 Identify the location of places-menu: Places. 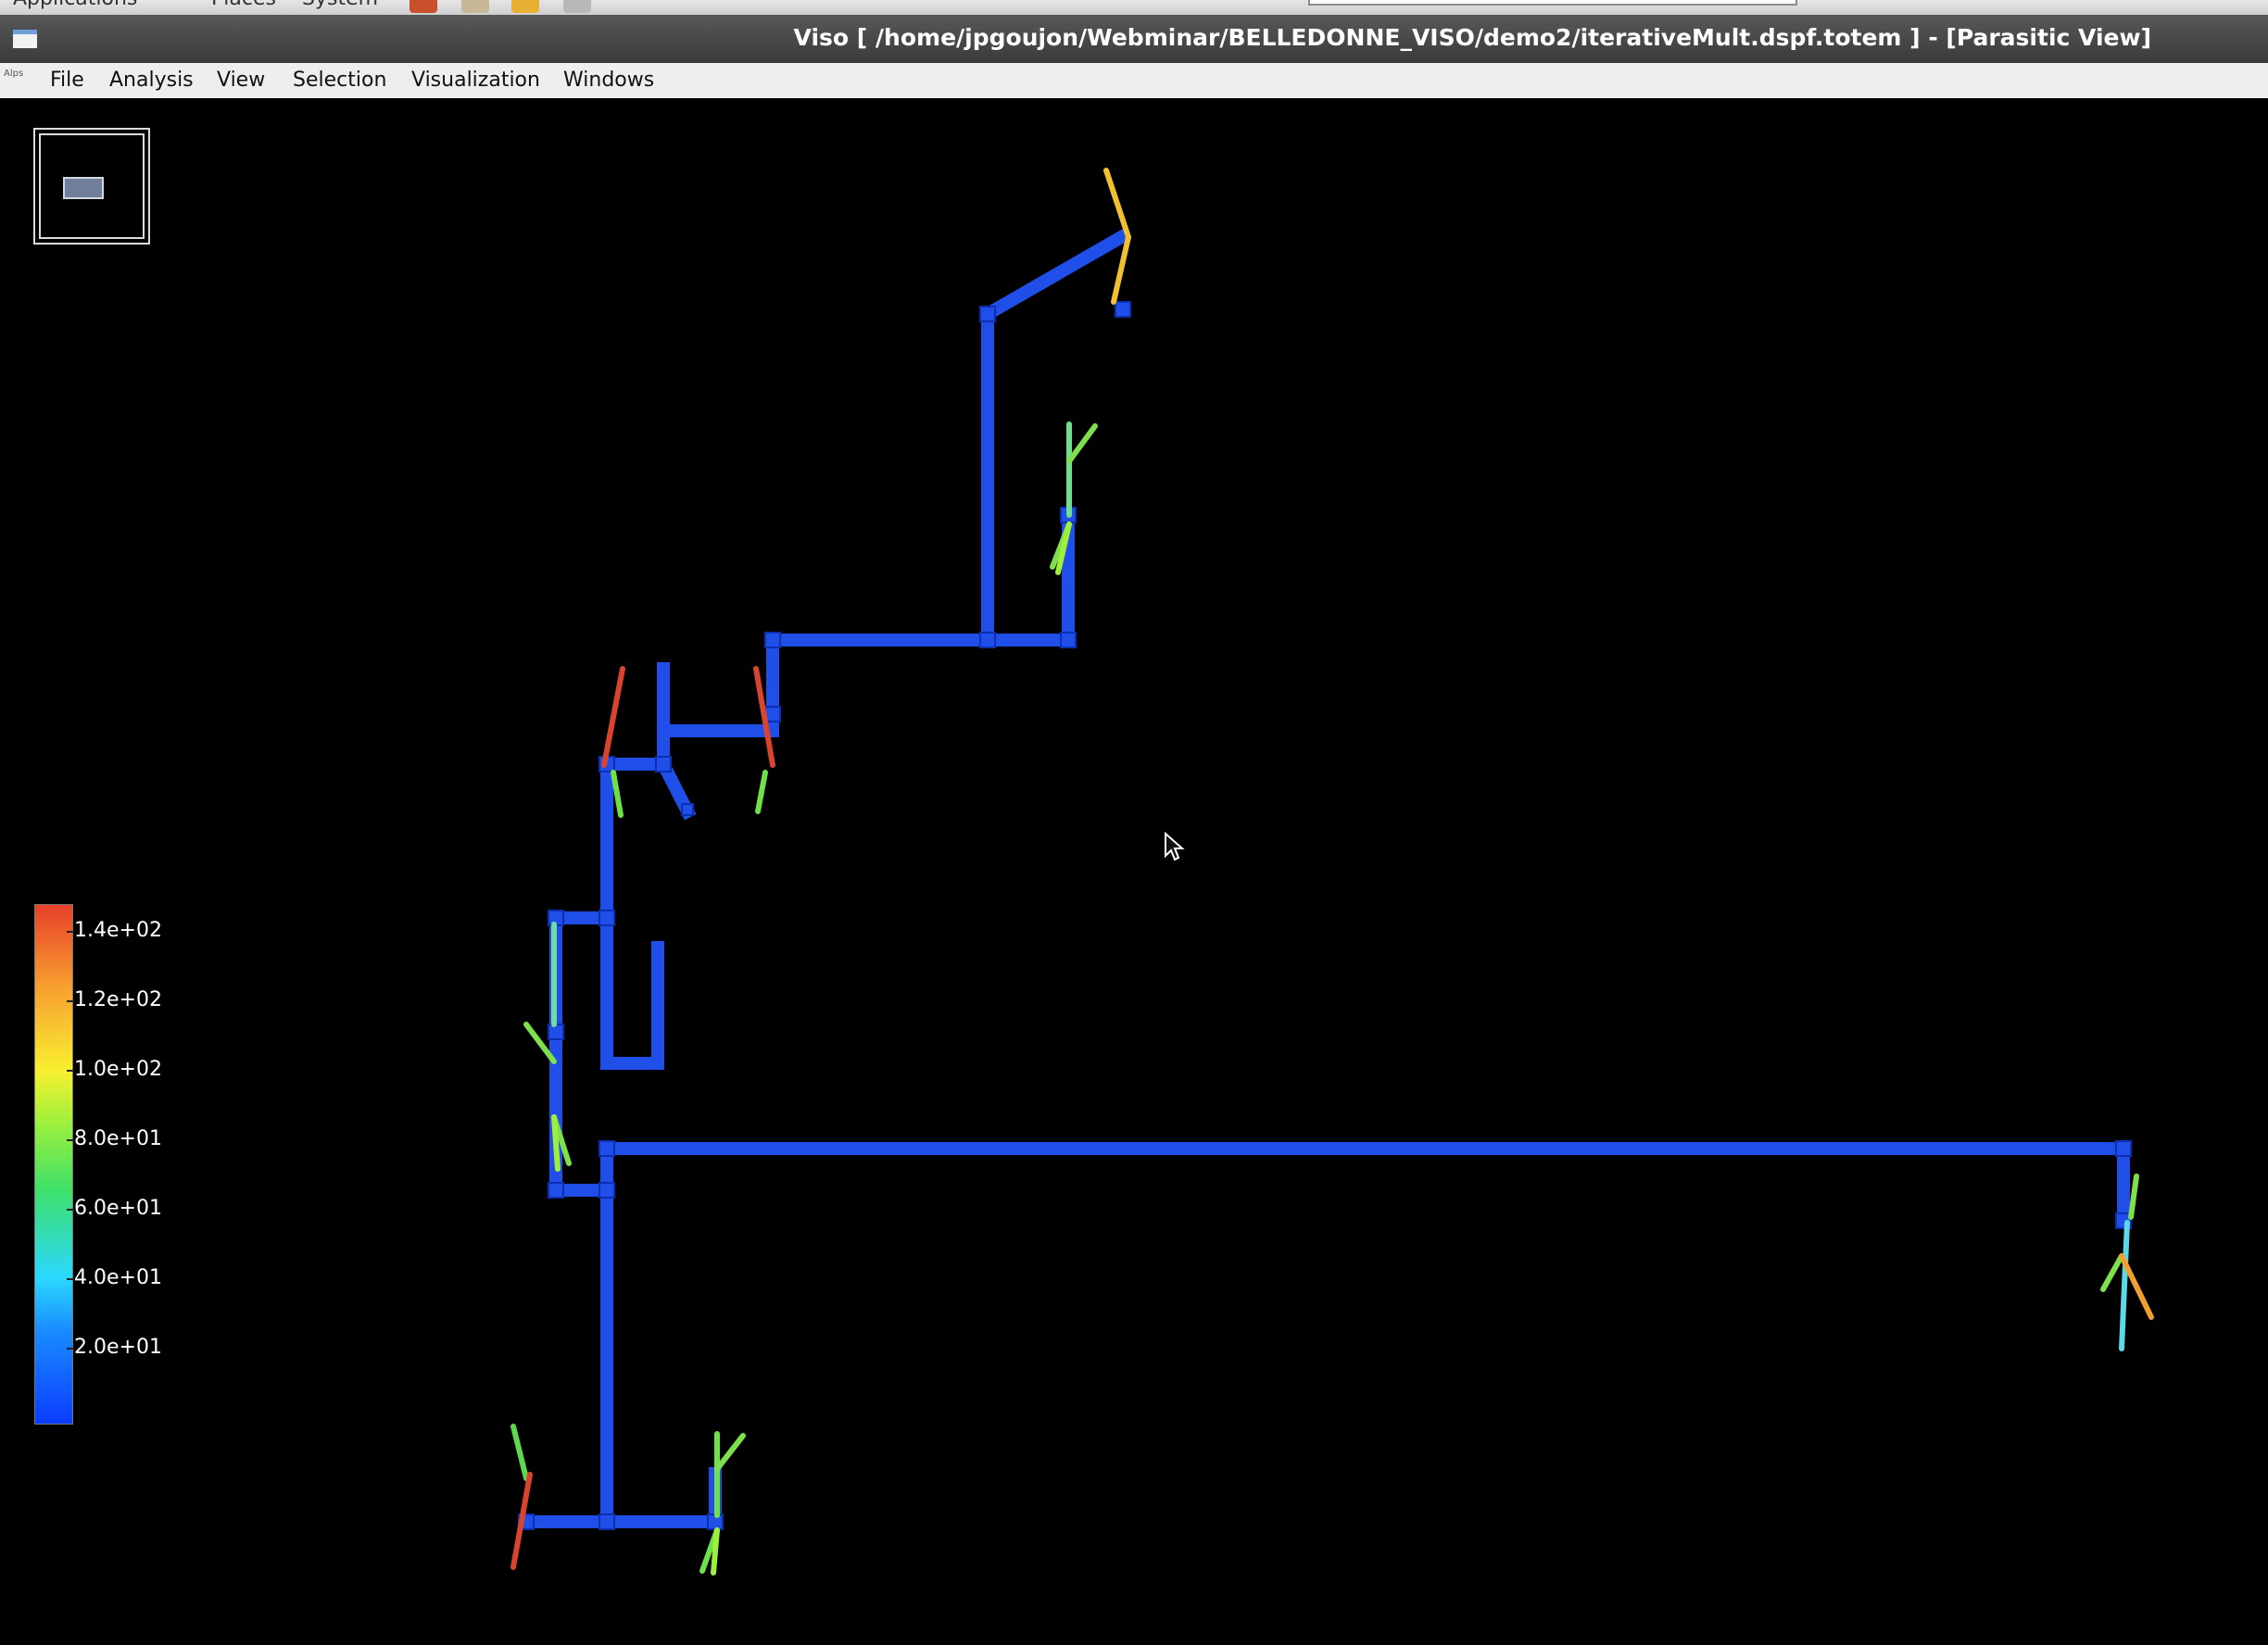
(243, 5).